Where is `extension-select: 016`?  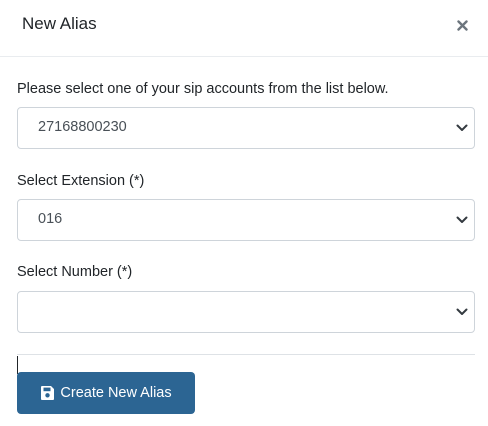
extension-select: 016 is located at coordinates (246, 220).